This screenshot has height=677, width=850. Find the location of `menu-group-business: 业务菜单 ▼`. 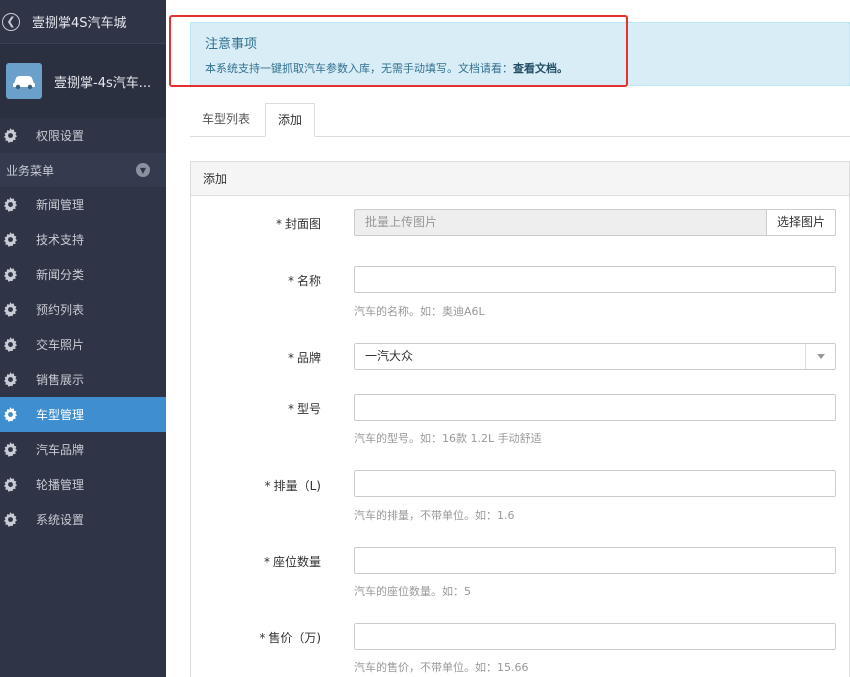

menu-group-business: 业务菜单 ▼ is located at coordinates (83, 170).